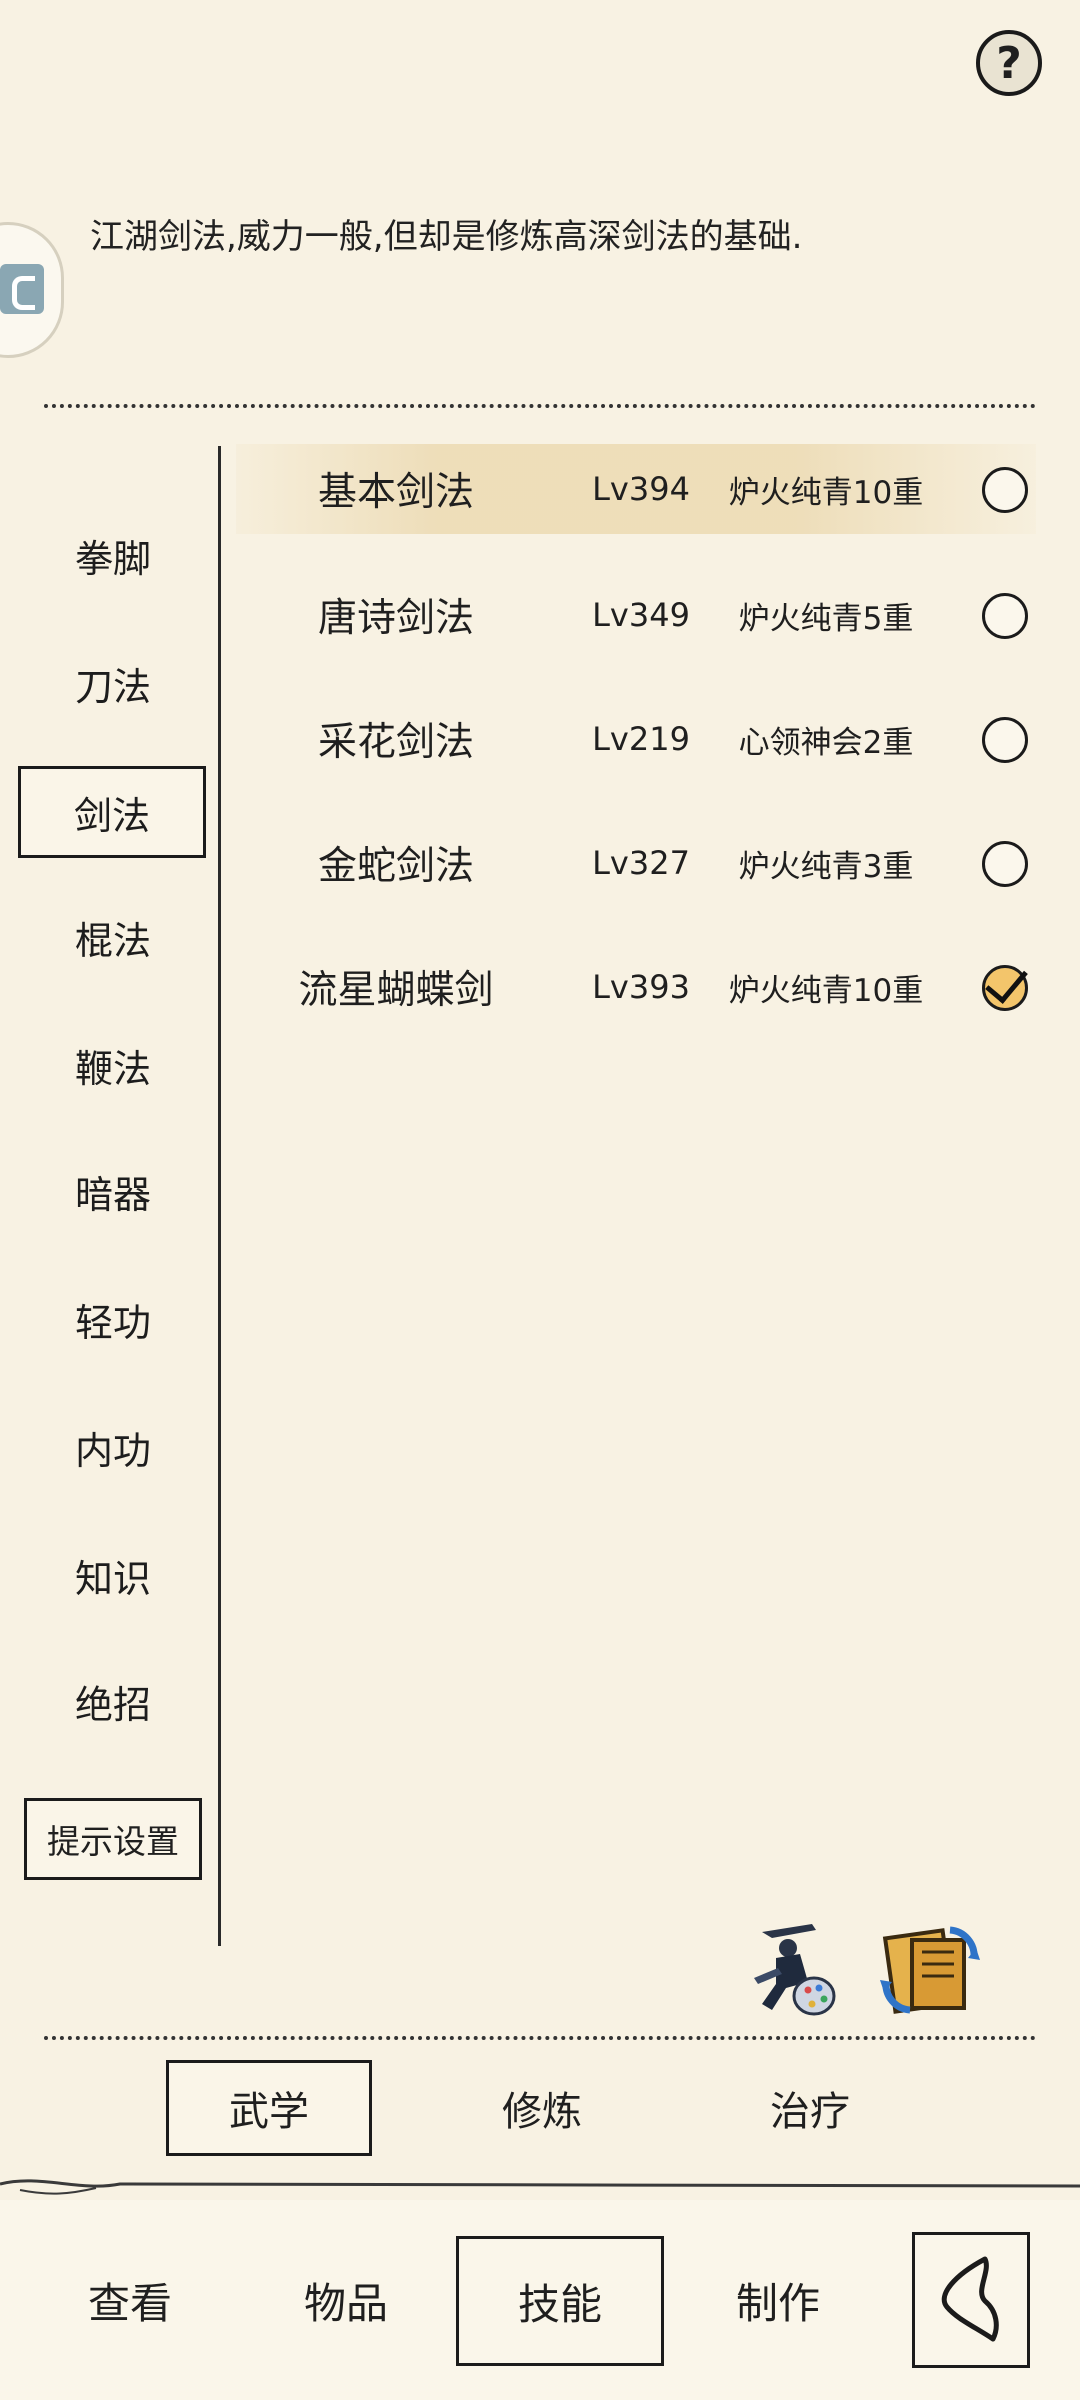 The width and height of the screenshot is (1080, 2400). What do you see at coordinates (542, 2108) in the screenshot?
I see `tab-xiulian: 修炼` at bounding box center [542, 2108].